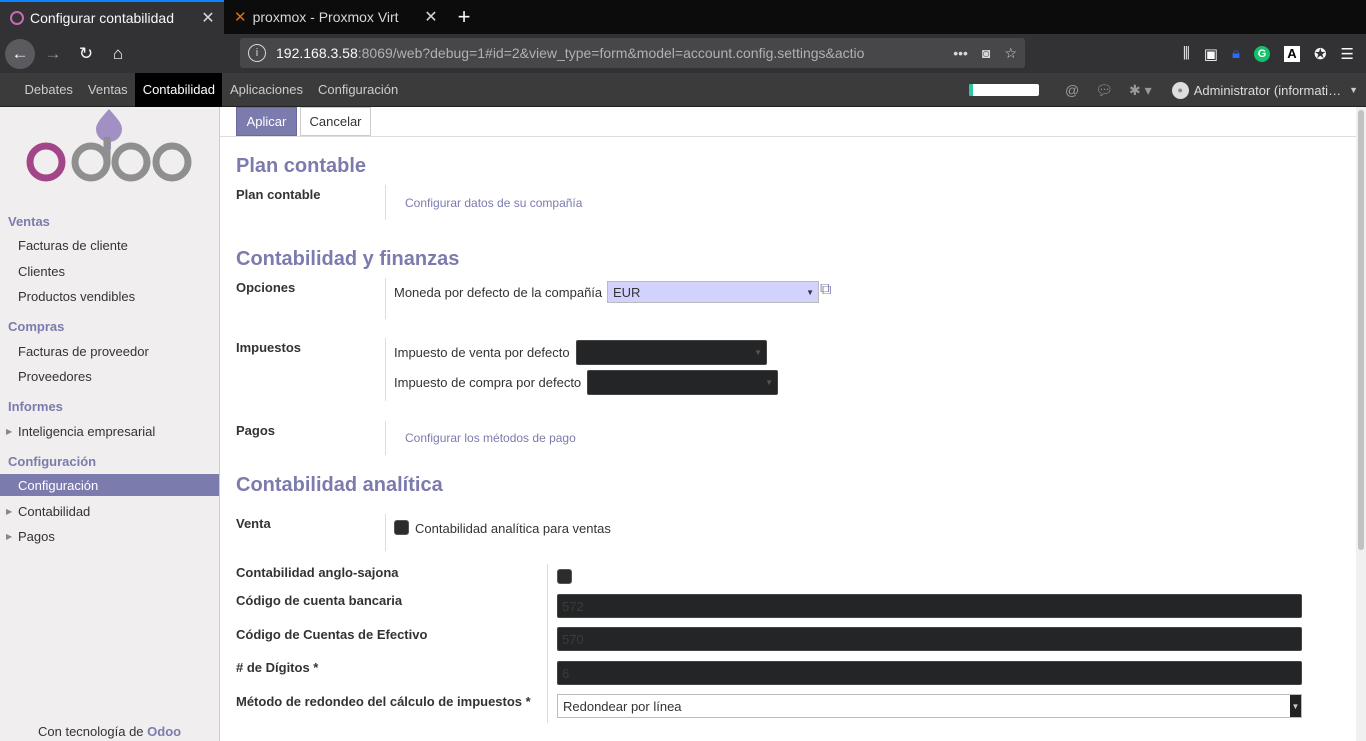  Describe the element at coordinates (332, 634) in the screenshot. I see `cash-code-label: Código de Cuentas de Efectivo` at that location.